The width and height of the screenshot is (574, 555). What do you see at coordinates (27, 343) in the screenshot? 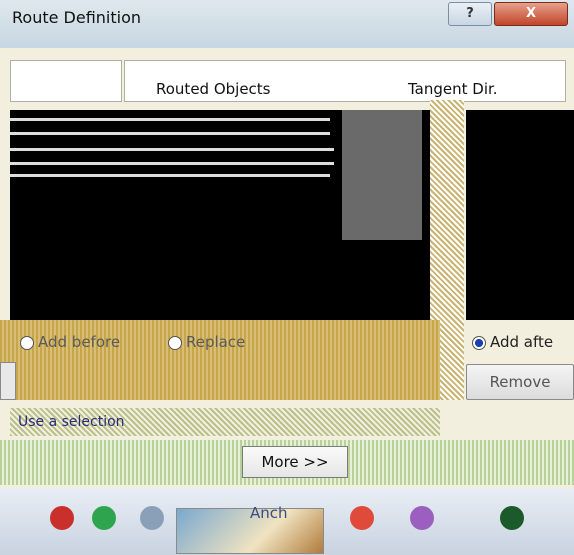
I see `add-before-radio` at bounding box center [27, 343].